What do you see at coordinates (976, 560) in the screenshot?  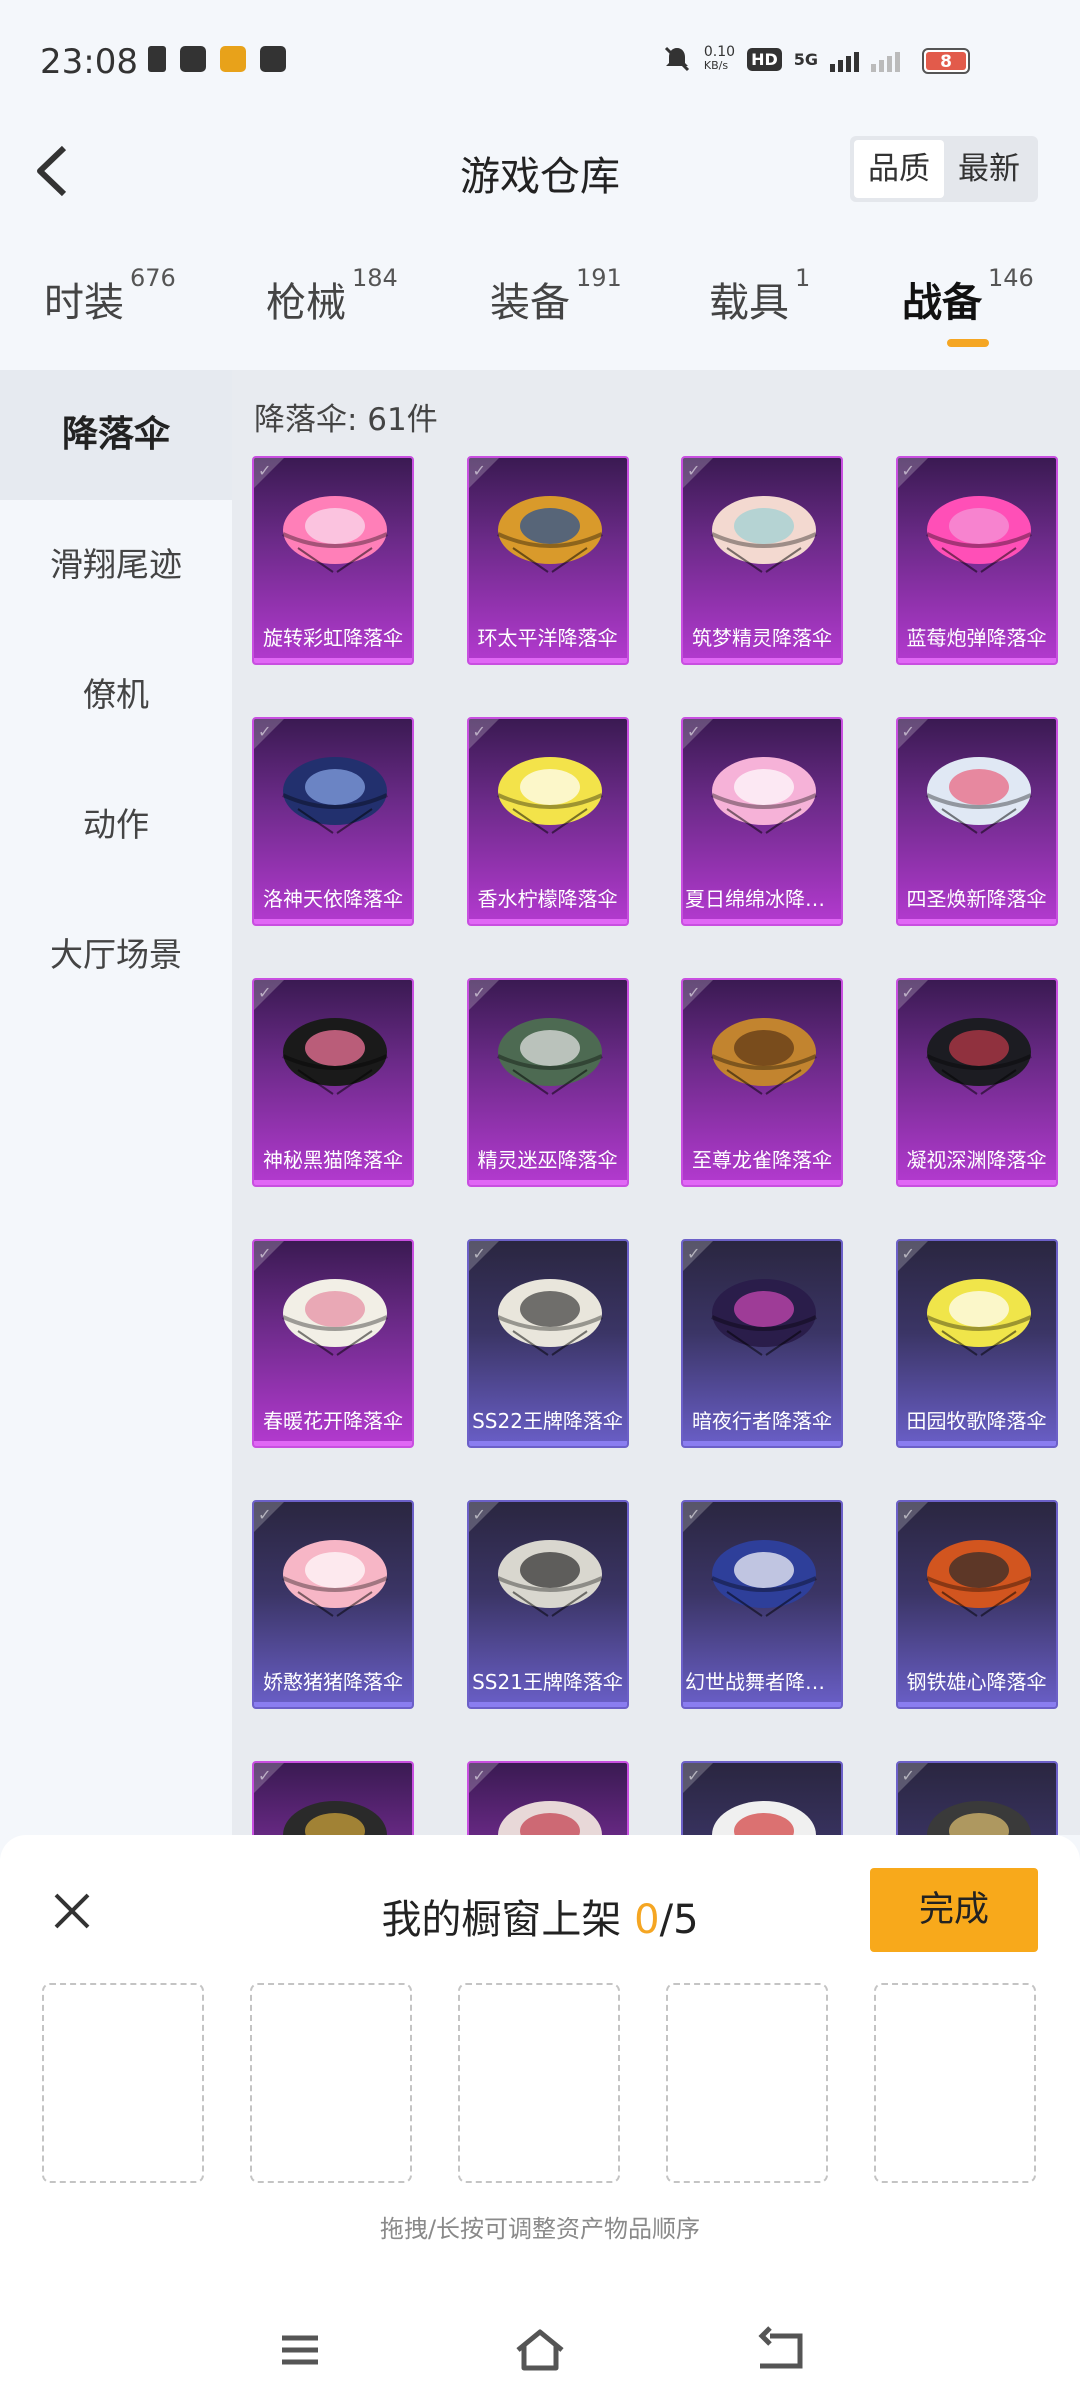 I see `parachute-card: ✓ 蓝莓炮弹降落伞` at bounding box center [976, 560].